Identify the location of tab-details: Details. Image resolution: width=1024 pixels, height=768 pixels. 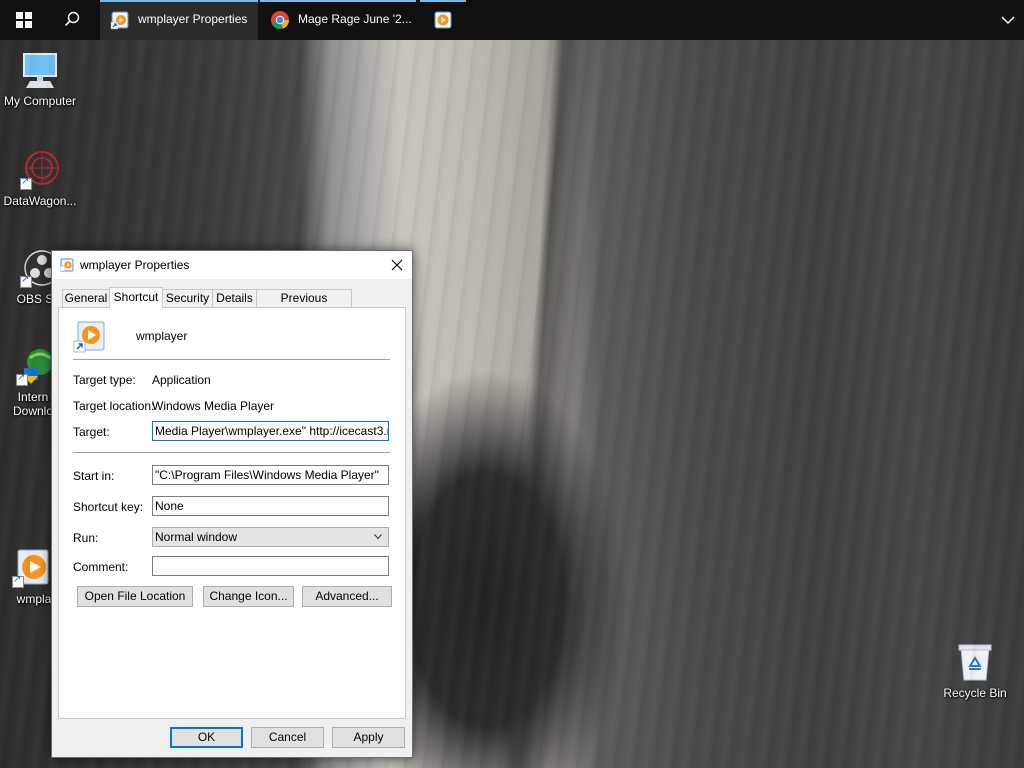
(234, 298).